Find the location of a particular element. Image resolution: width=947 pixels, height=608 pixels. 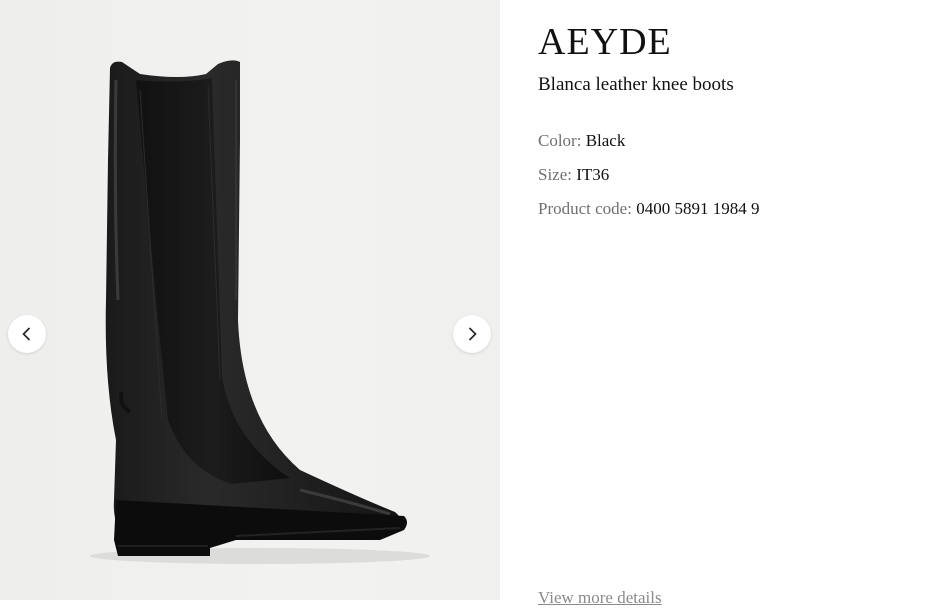

chevron-left-icon is located at coordinates (26, 334).